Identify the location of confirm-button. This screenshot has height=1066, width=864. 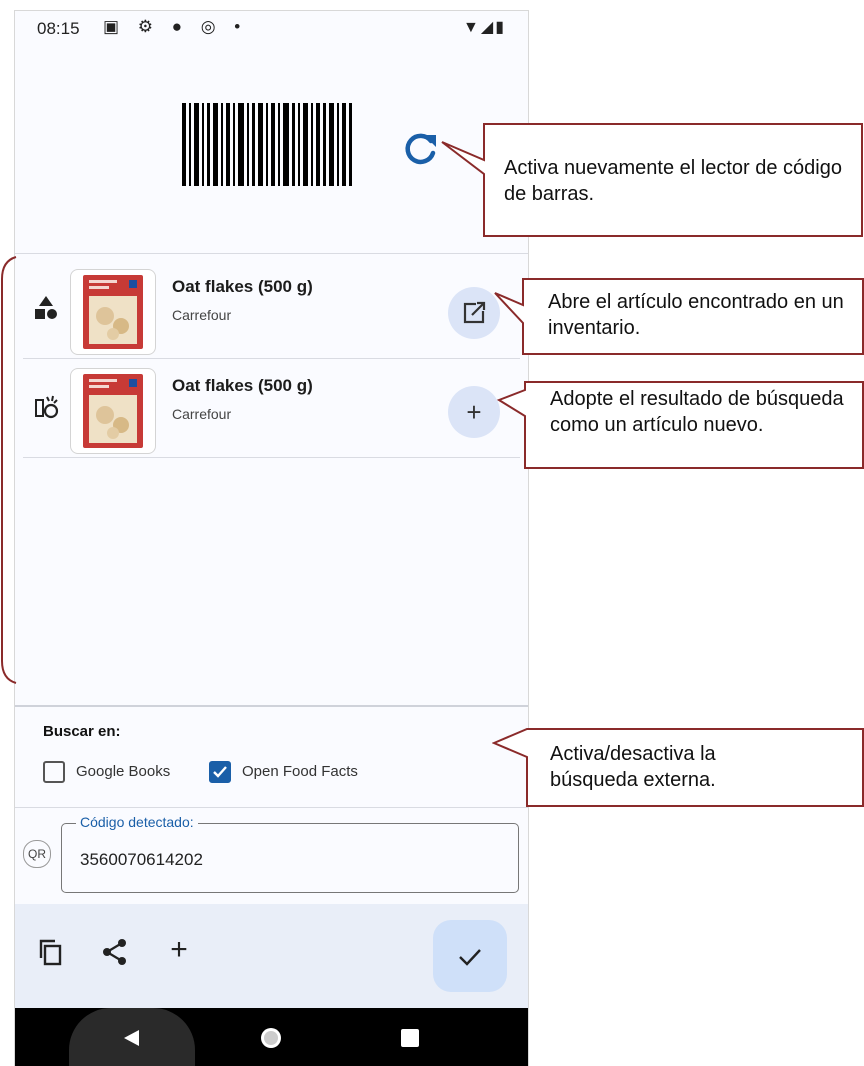
(470, 956).